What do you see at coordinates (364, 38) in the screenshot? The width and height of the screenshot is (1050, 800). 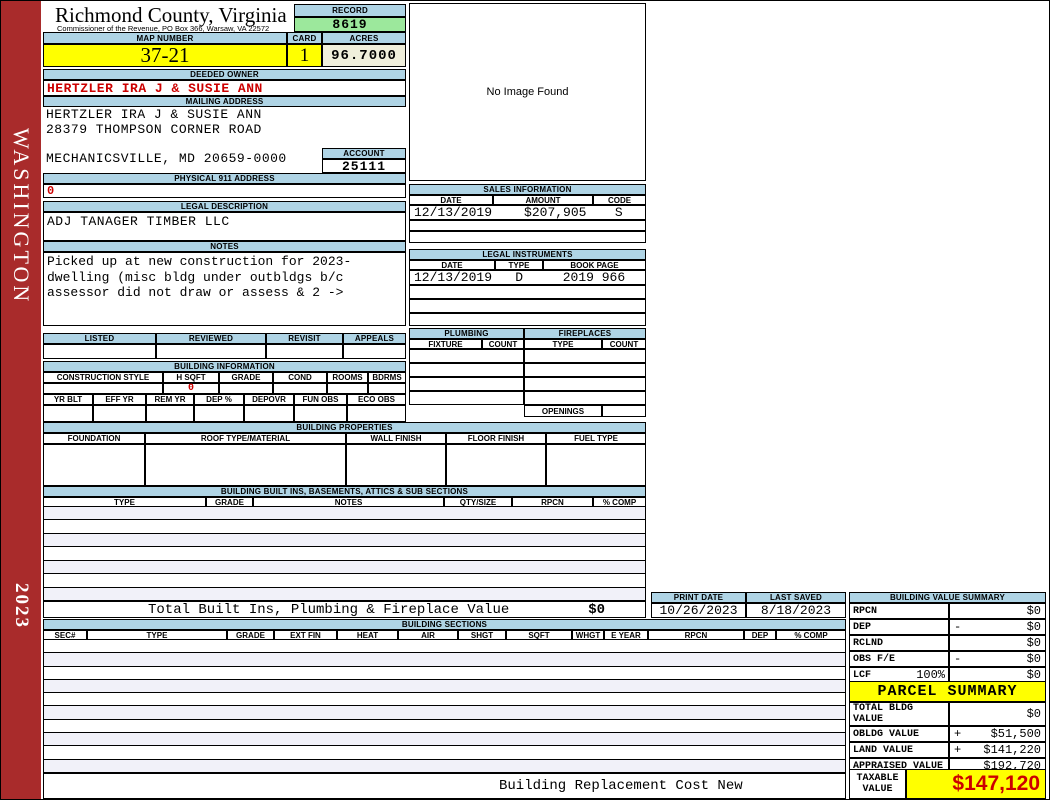 I see `acres-header: ACRES` at bounding box center [364, 38].